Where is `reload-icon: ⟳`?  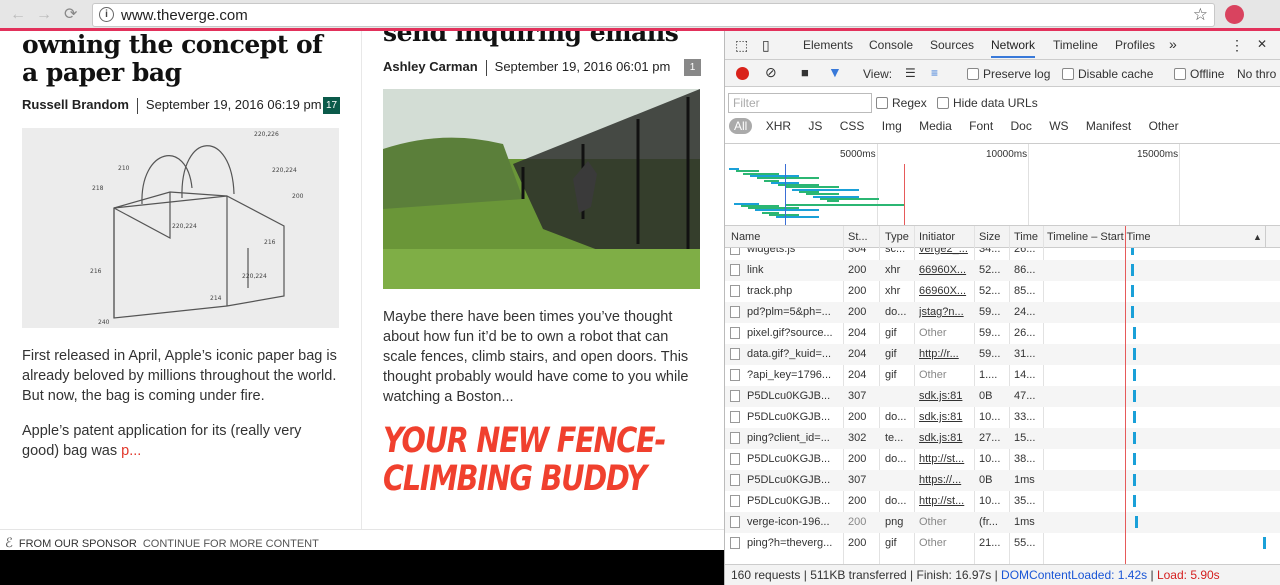
reload-icon: ⟳ is located at coordinates (70, 15).